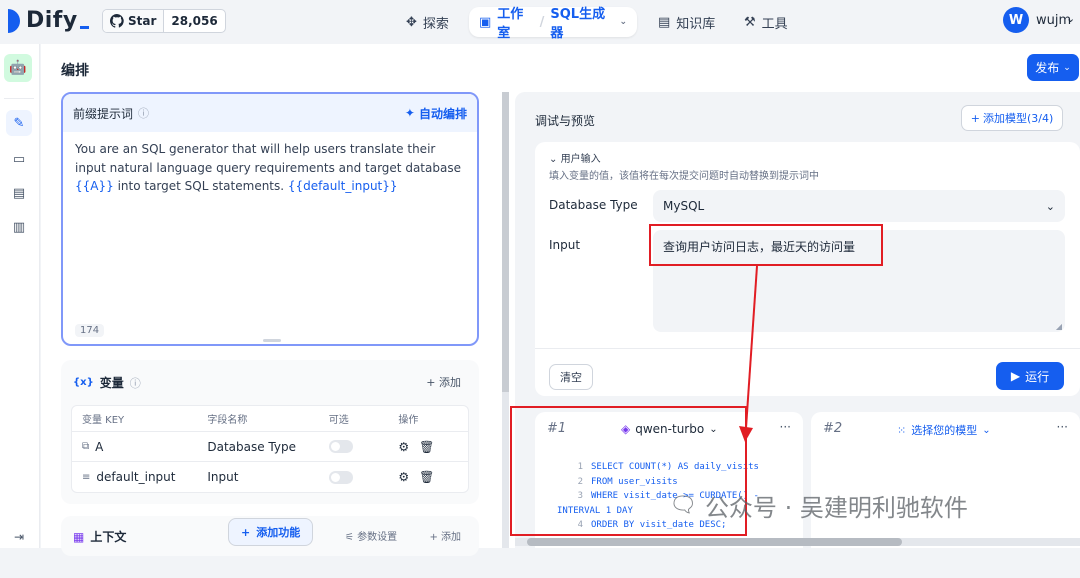 The image size is (1080, 578). I want to click on param-settings-button: ⚟ 参数设置, so click(371, 535).